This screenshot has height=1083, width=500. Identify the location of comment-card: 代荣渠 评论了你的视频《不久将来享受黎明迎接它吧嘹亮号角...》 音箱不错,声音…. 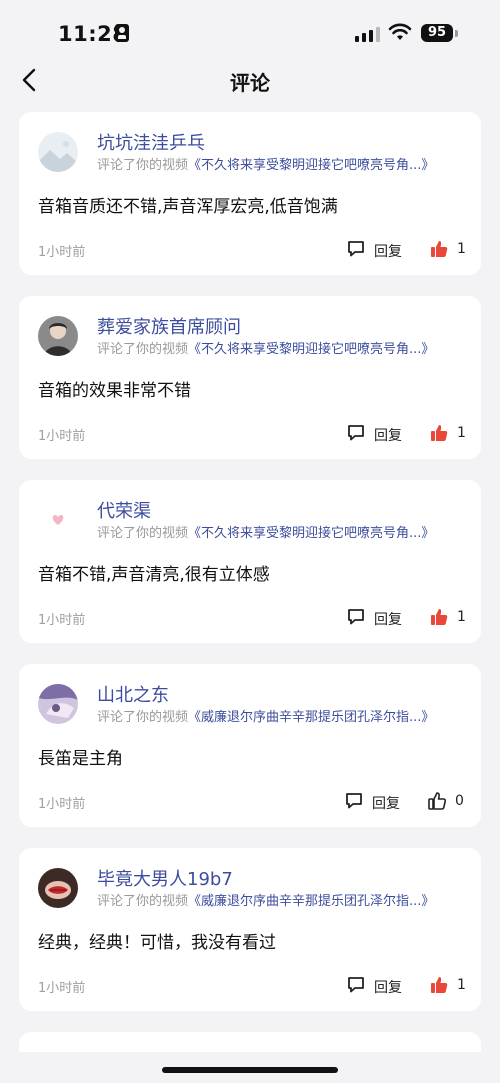
(250, 561).